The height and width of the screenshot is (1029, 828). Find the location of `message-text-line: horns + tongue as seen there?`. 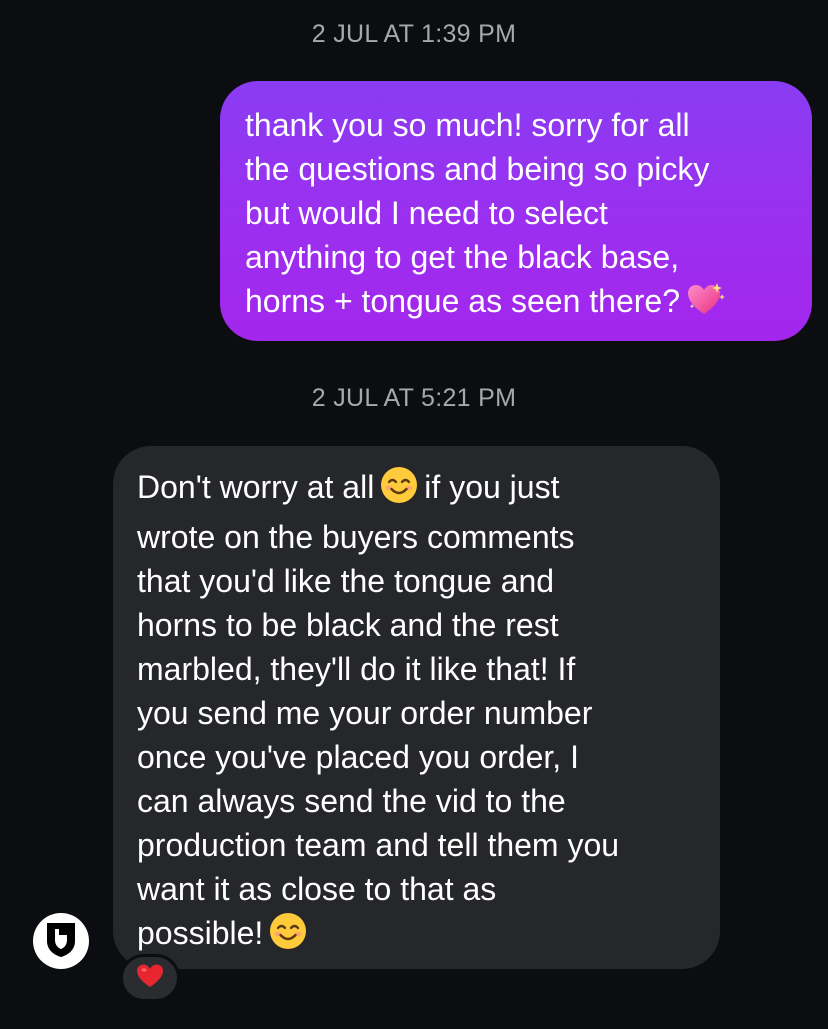

message-text-line: horns + tongue as seen there? is located at coordinates (462, 301).